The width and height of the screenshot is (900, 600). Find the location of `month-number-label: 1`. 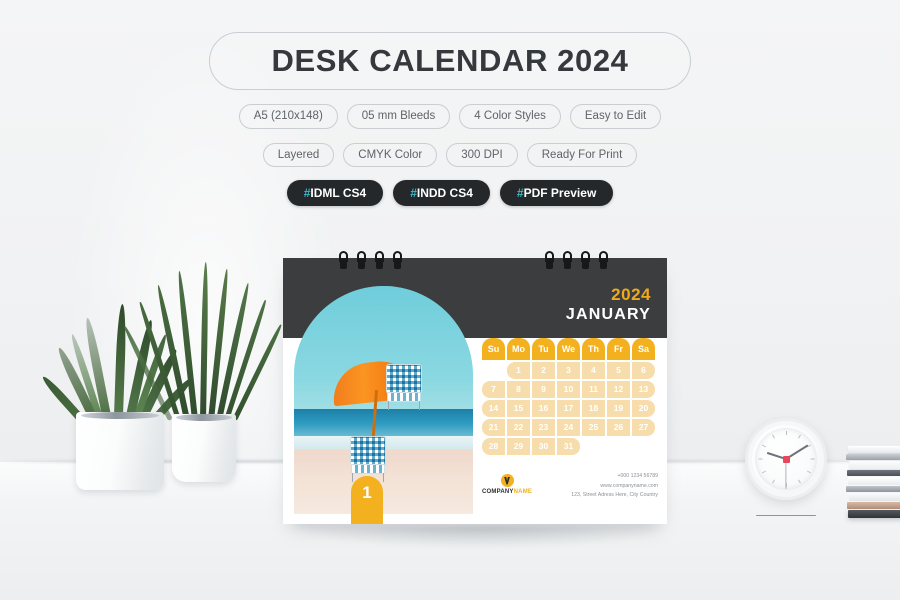

month-number-label: 1 is located at coordinates (367, 492).